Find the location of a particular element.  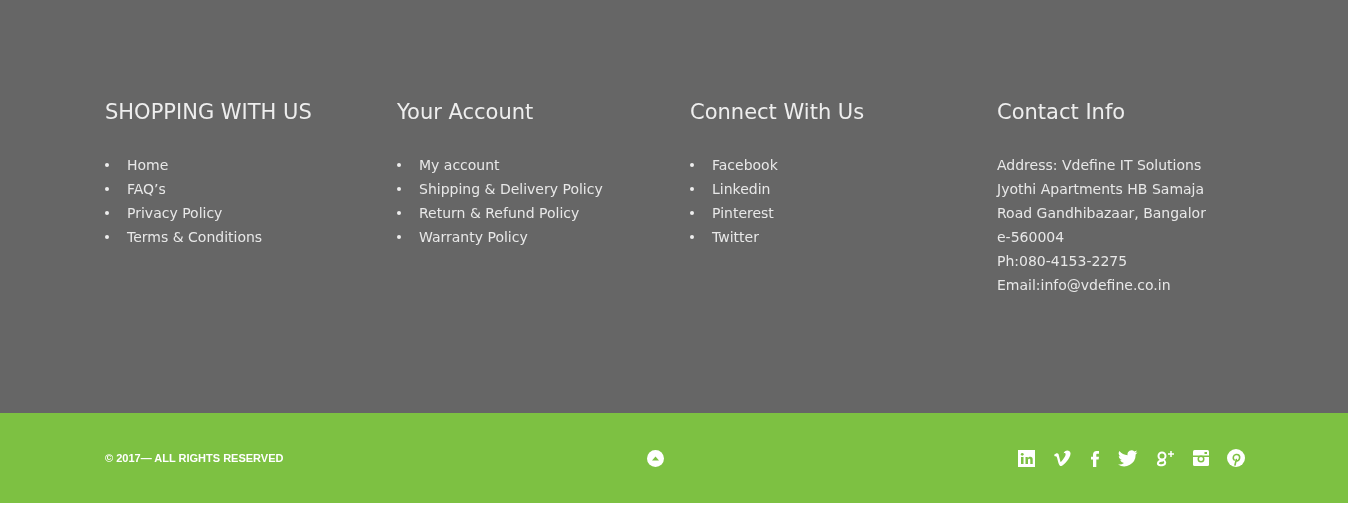

contact-line: Road Gandhibazaar, Bangalor is located at coordinates (1102, 213).